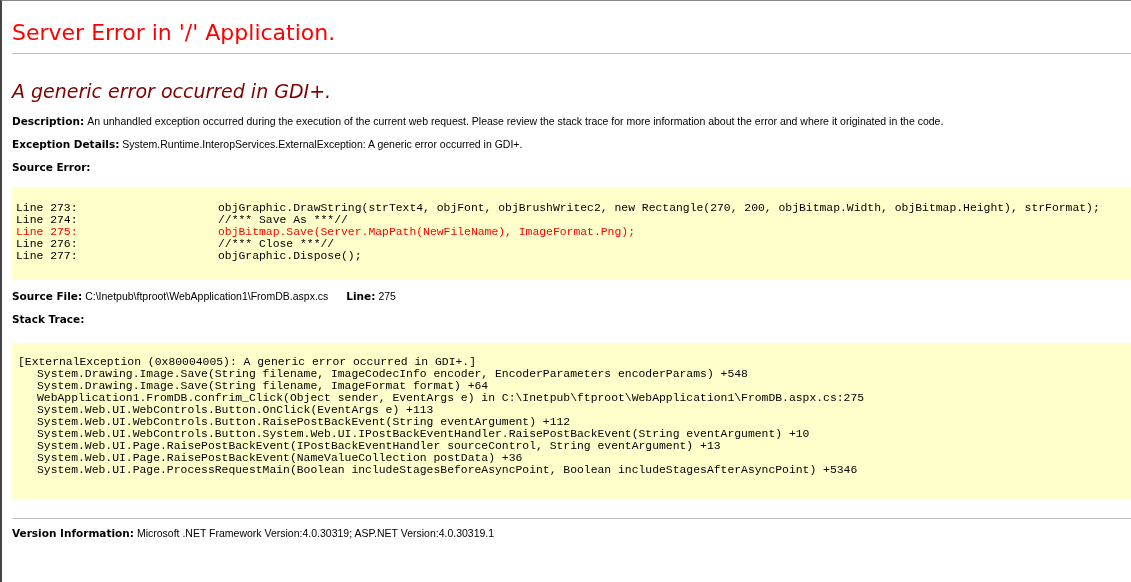  What do you see at coordinates (51, 167) in the screenshot?
I see `section-heading: Source Error:` at bounding box center [51, 167].